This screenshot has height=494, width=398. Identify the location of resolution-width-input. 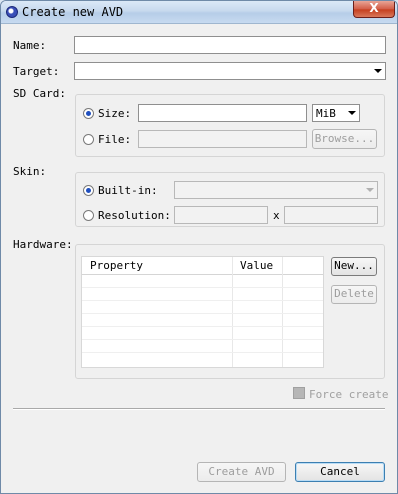
(221, 215).